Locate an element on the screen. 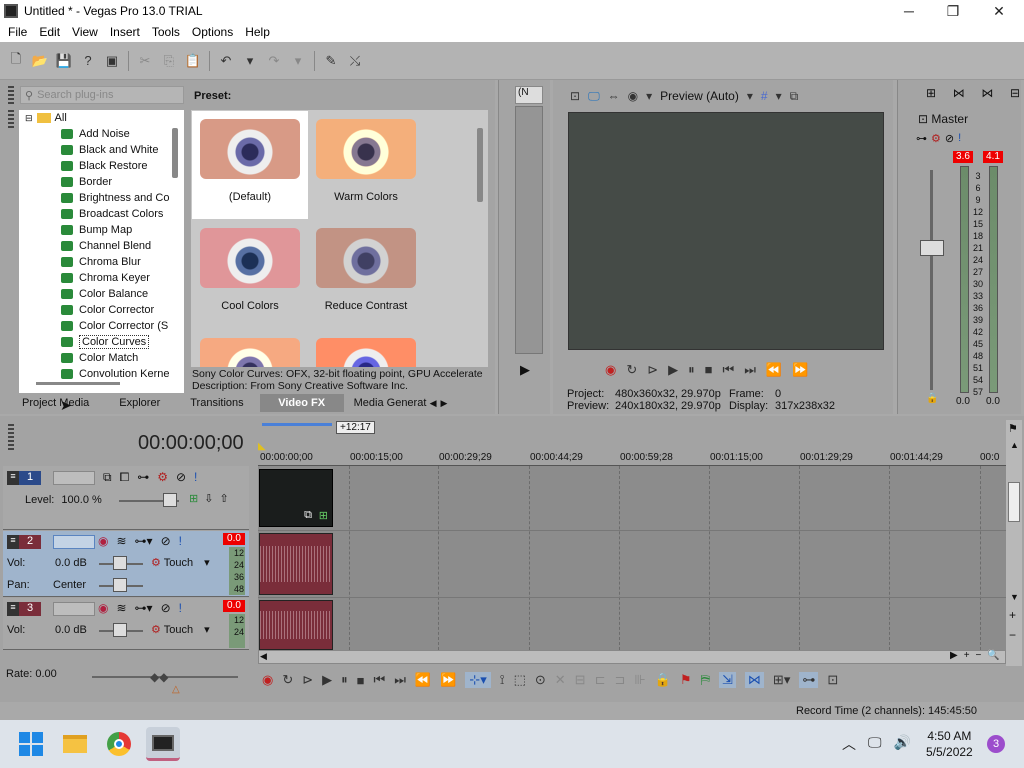  automation-mode: ⚙ Touch ▾ is located at coordinates (180, 562).